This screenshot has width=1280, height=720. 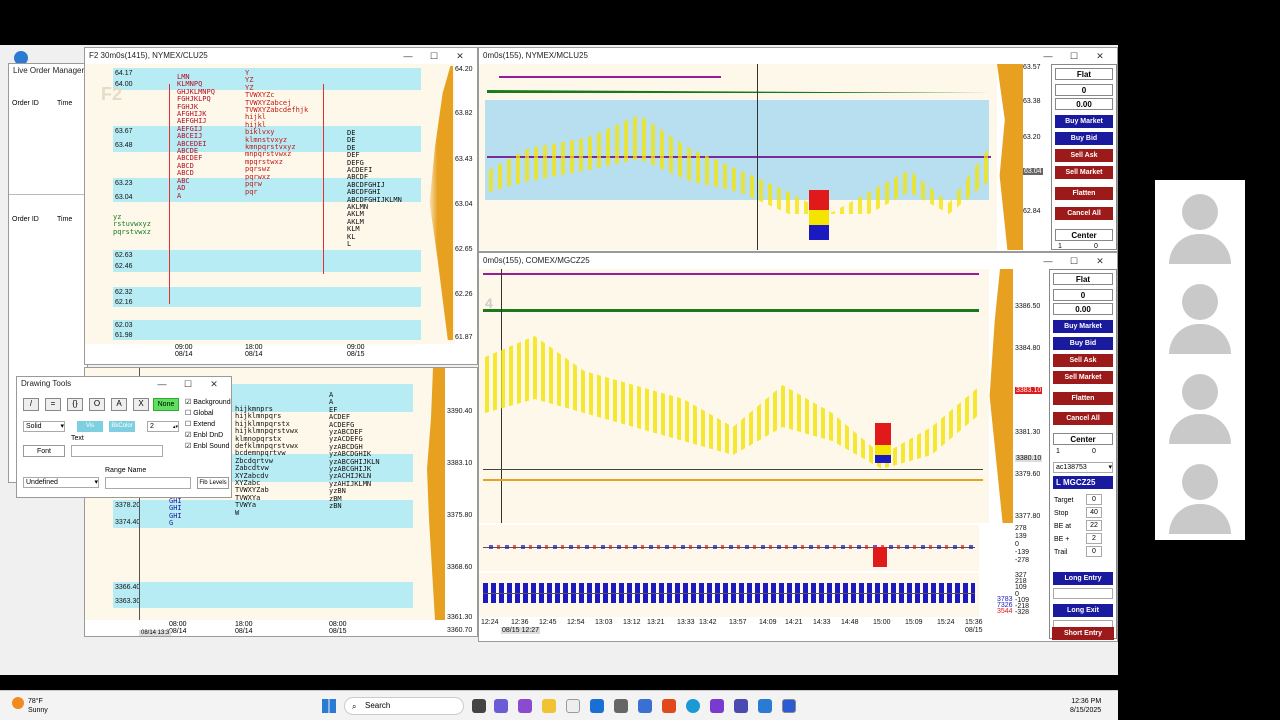 I want to click on text-tool-button: A, so click(x=119, y=404).